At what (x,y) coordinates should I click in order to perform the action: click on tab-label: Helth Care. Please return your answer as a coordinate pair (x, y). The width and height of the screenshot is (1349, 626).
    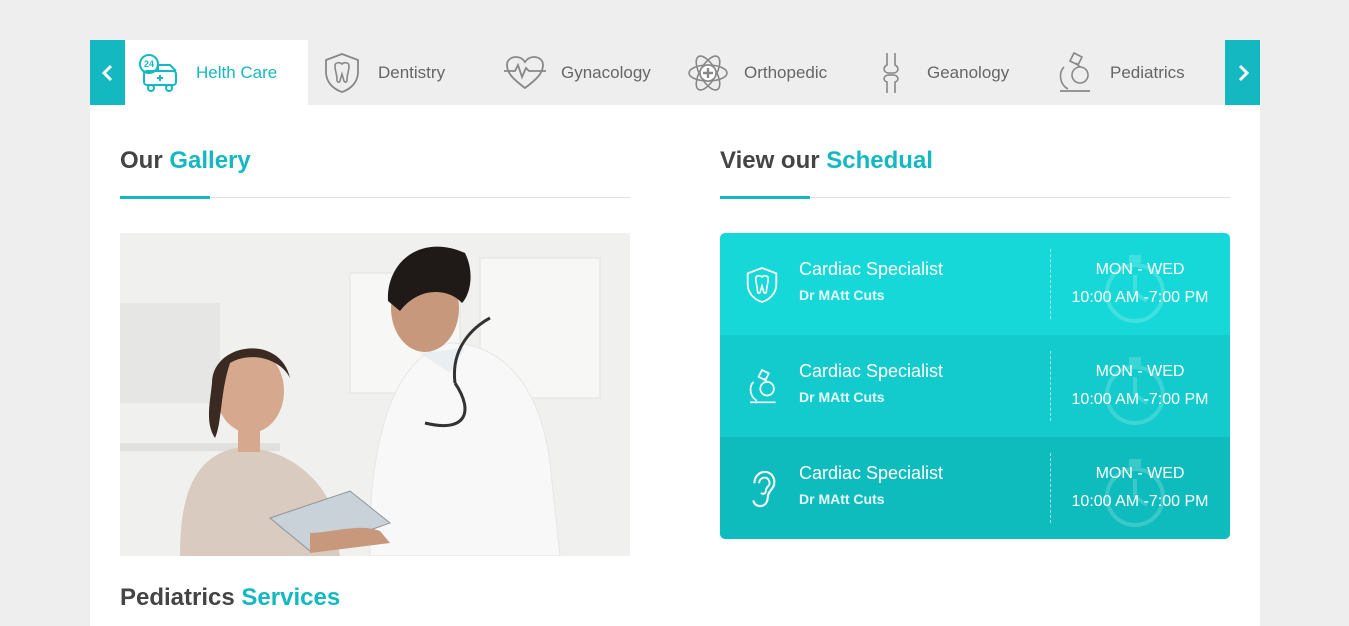
    Looking at the image, I should click on (237, 72).